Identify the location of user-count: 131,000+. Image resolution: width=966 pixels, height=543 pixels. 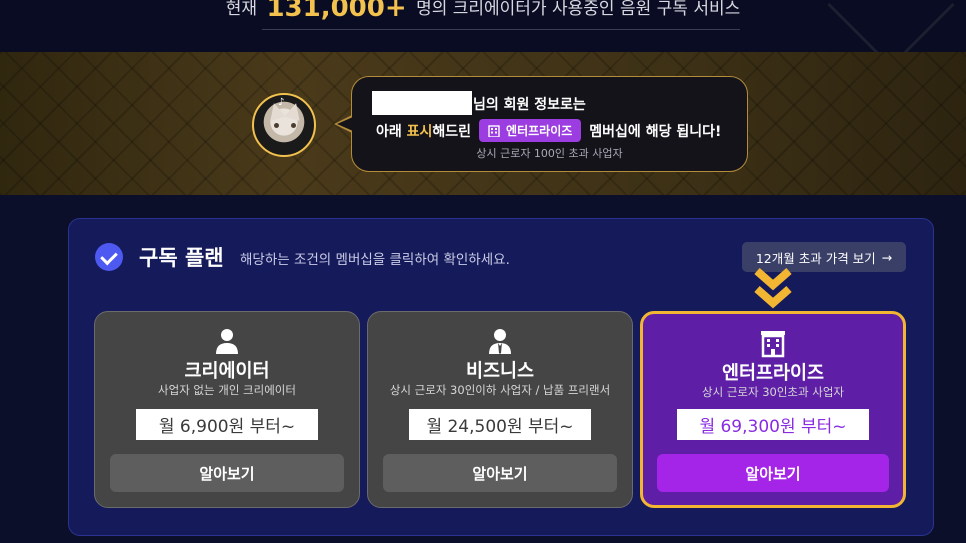
(336, 11).